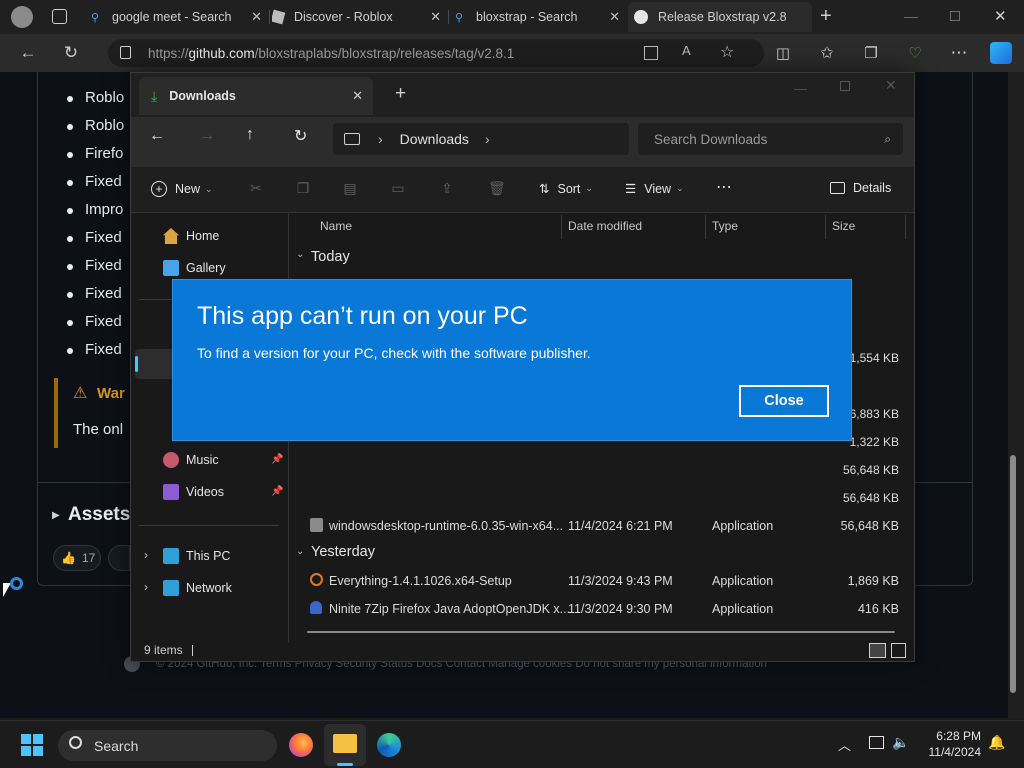 The height and width of the screenshot is (768, 1024). I want to click on warning-label: War, so click(111, 393).